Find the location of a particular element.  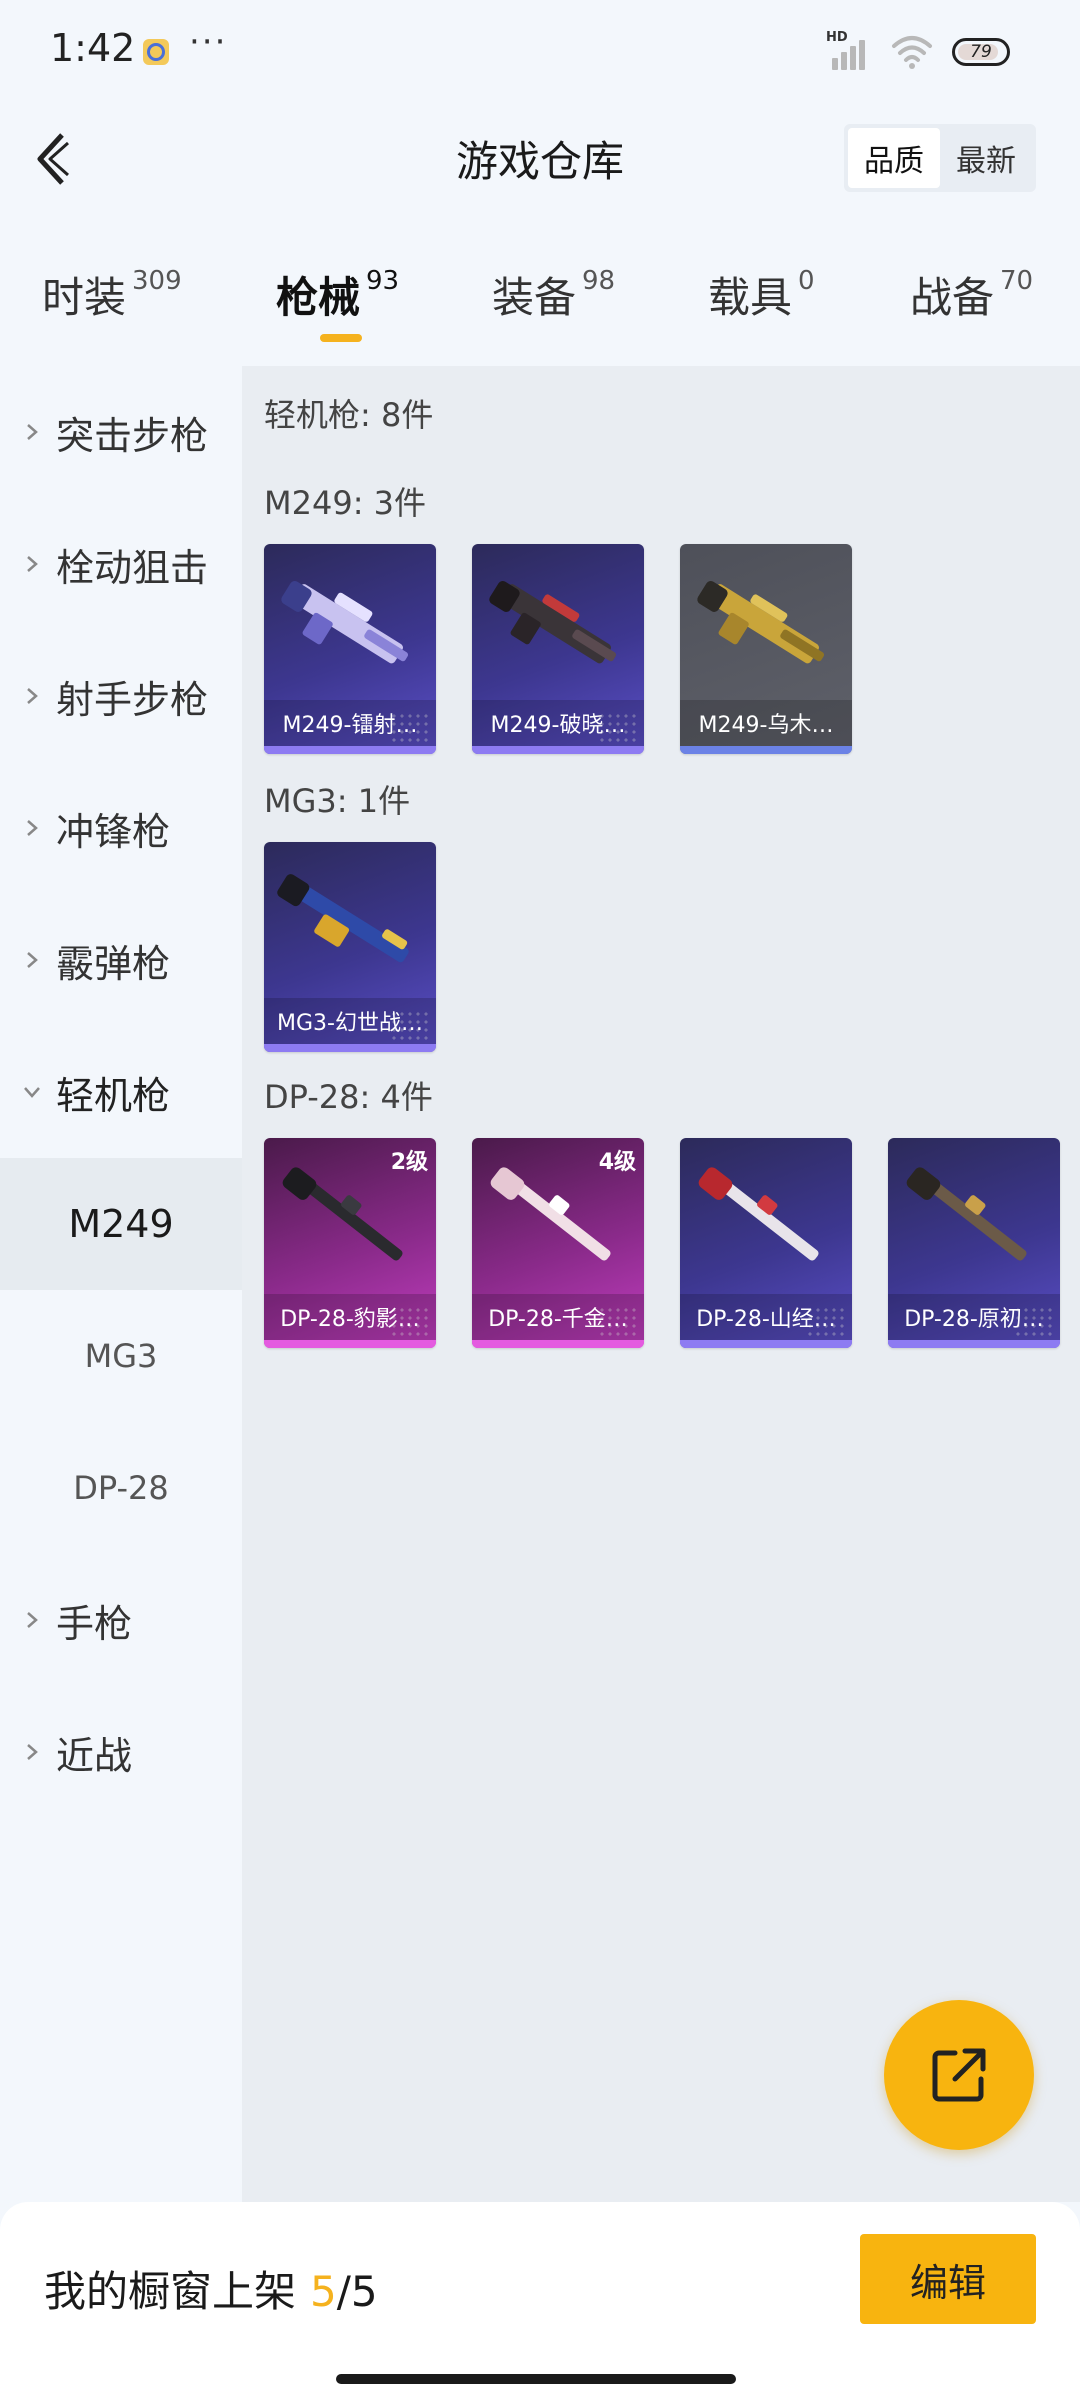

sidebar-item-pistol: 手枪 is located at coordinates (121, 1620).